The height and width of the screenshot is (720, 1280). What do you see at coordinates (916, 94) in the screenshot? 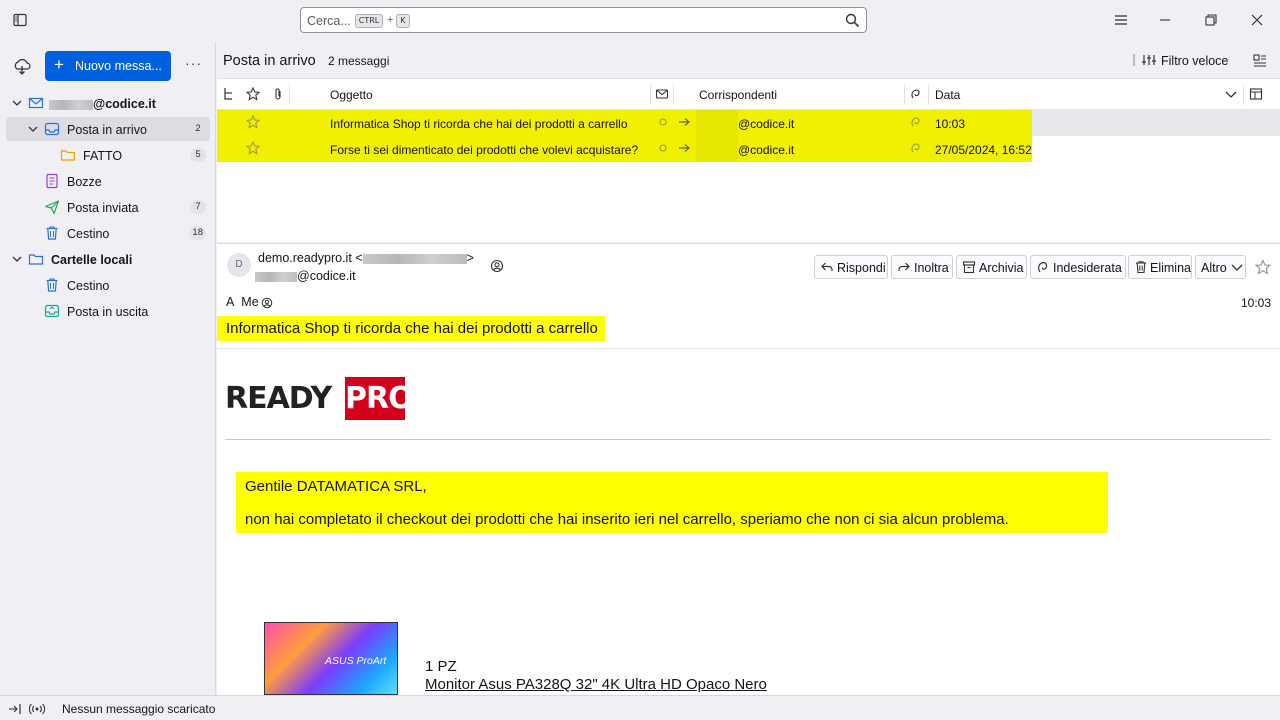
I see `junk-status-column-icon` at bounding box center [916, 94].